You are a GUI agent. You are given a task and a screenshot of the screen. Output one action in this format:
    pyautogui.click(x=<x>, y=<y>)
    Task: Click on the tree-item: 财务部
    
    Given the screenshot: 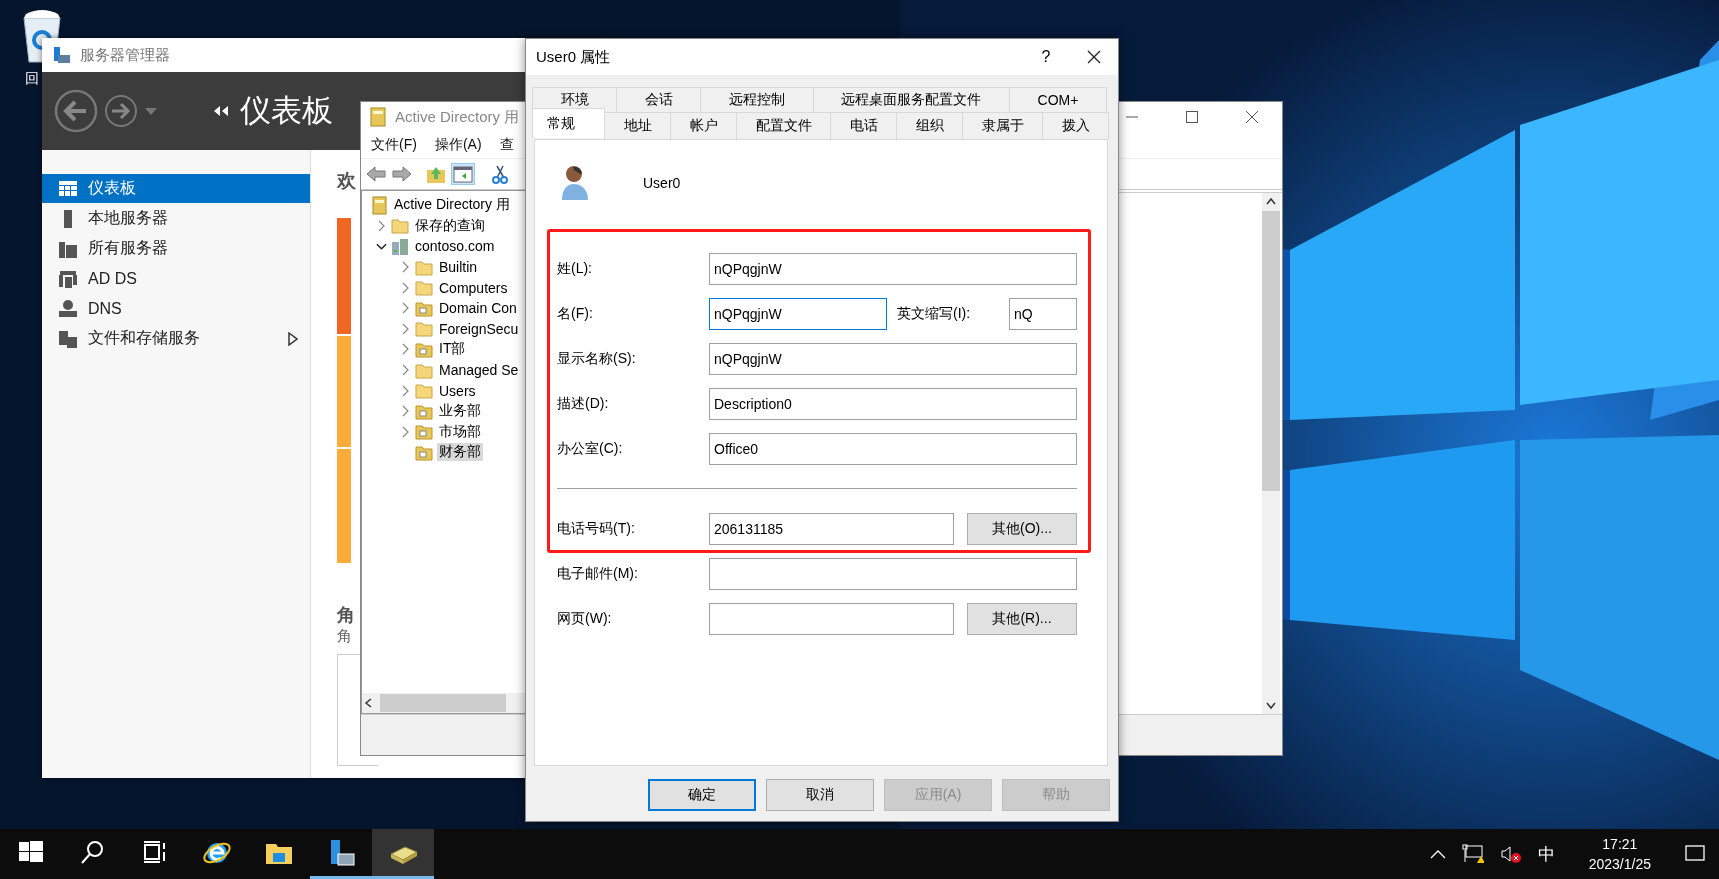 What is the action you would take?
    pyautogui.click(x=460, y=452)
    